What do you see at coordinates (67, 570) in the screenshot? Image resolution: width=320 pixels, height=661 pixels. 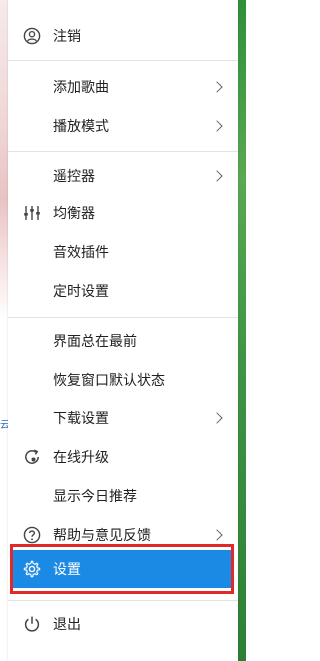 I see `menu-item-label: 设置` at bounding box center [67, 570].